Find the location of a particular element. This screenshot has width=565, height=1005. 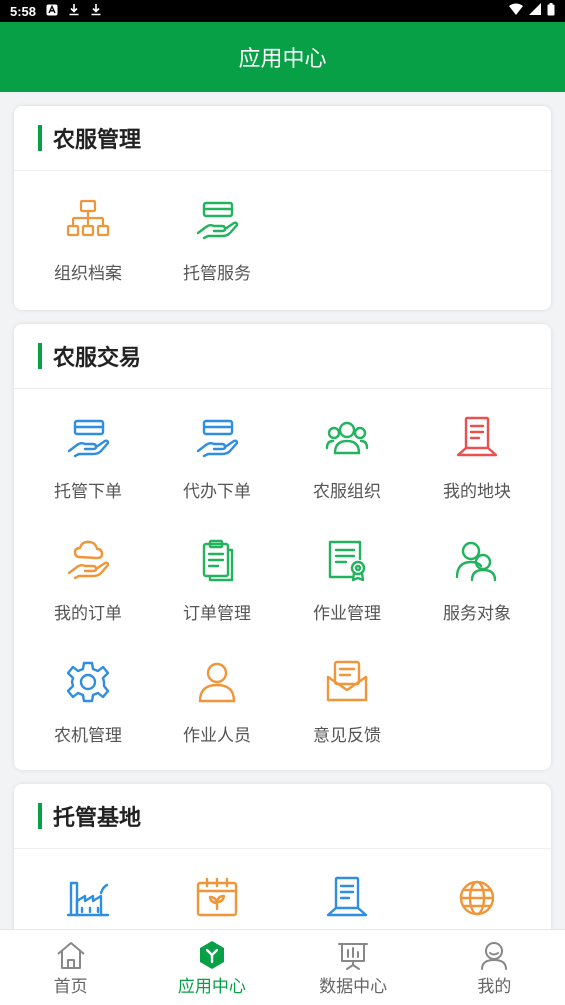

app-item-label: 托管下单 is located at coordinates (88, 492).